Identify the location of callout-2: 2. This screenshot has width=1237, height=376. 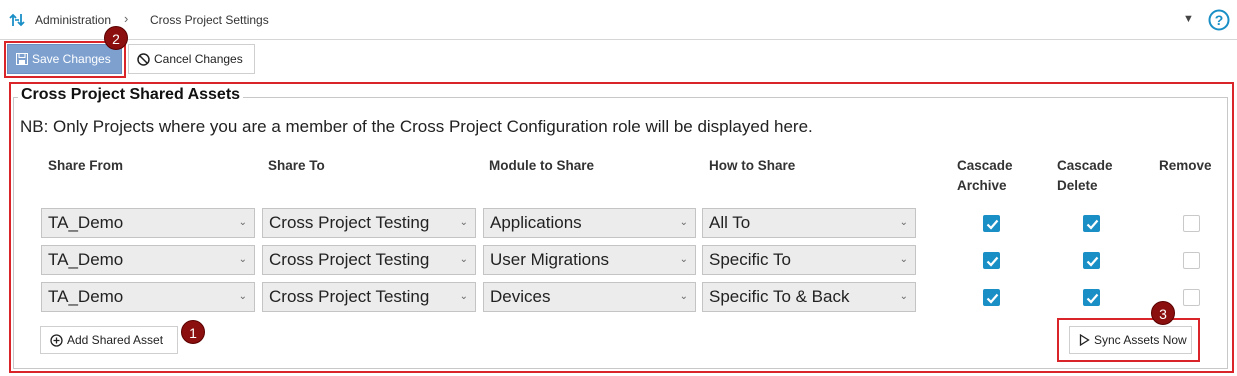
(116, 38).